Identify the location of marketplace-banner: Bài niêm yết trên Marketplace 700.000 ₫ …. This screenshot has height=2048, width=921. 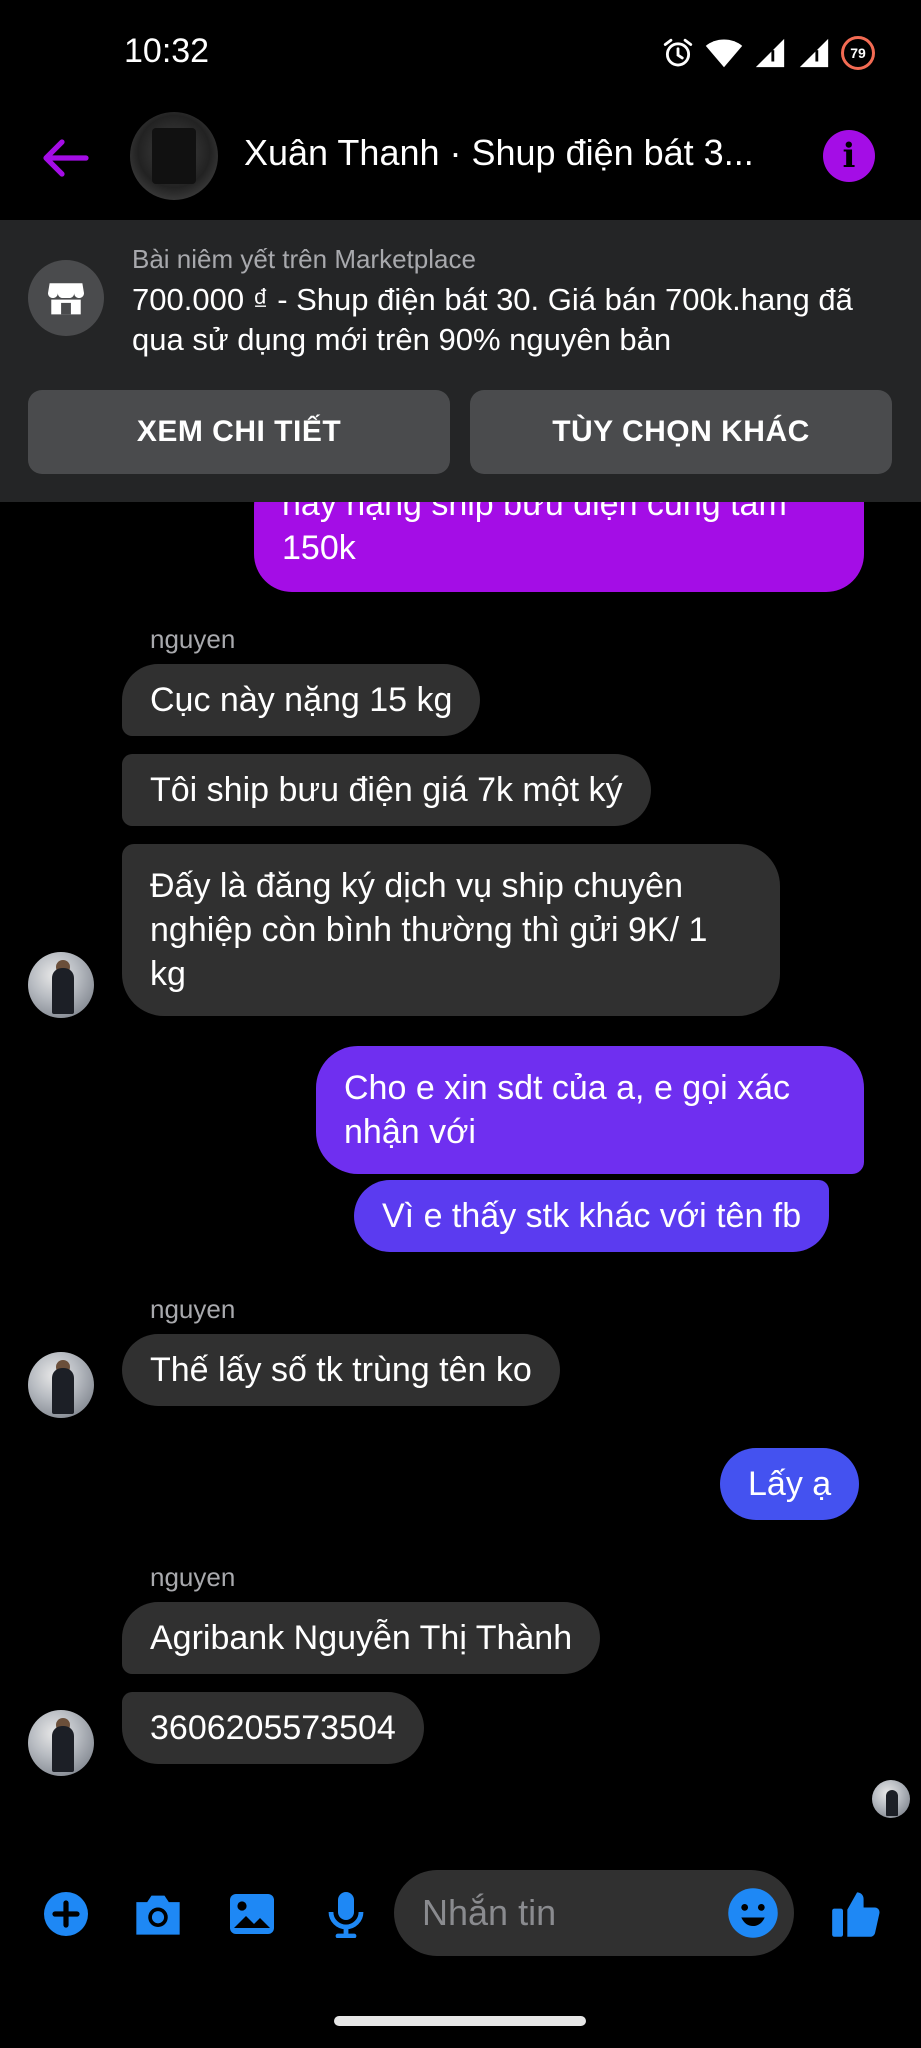
(460, 361).